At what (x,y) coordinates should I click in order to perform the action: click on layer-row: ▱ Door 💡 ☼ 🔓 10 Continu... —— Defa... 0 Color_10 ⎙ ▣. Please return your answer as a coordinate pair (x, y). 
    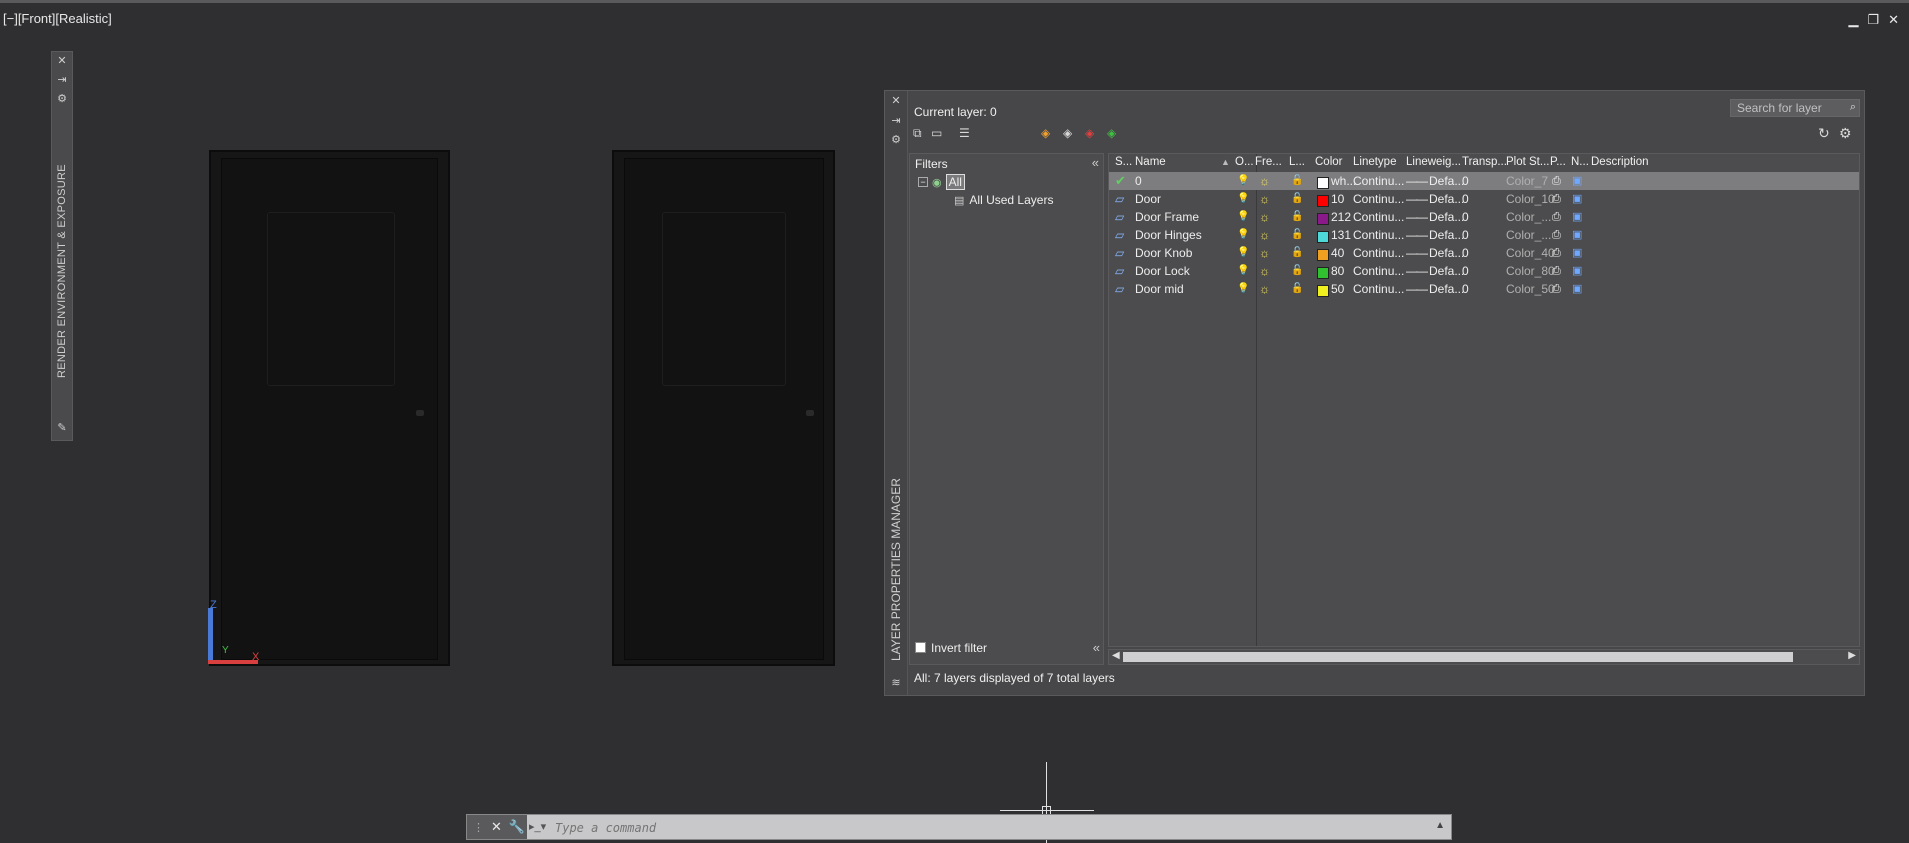
    Looking at the image, I should click on (1484, 199).